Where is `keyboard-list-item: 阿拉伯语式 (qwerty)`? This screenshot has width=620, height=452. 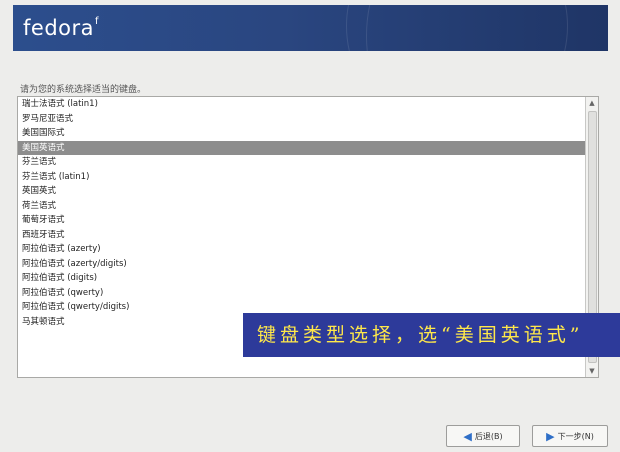
keyboard-list-item: 阿拉伯语式 (qwerty) is located at coordinates (308, 293).